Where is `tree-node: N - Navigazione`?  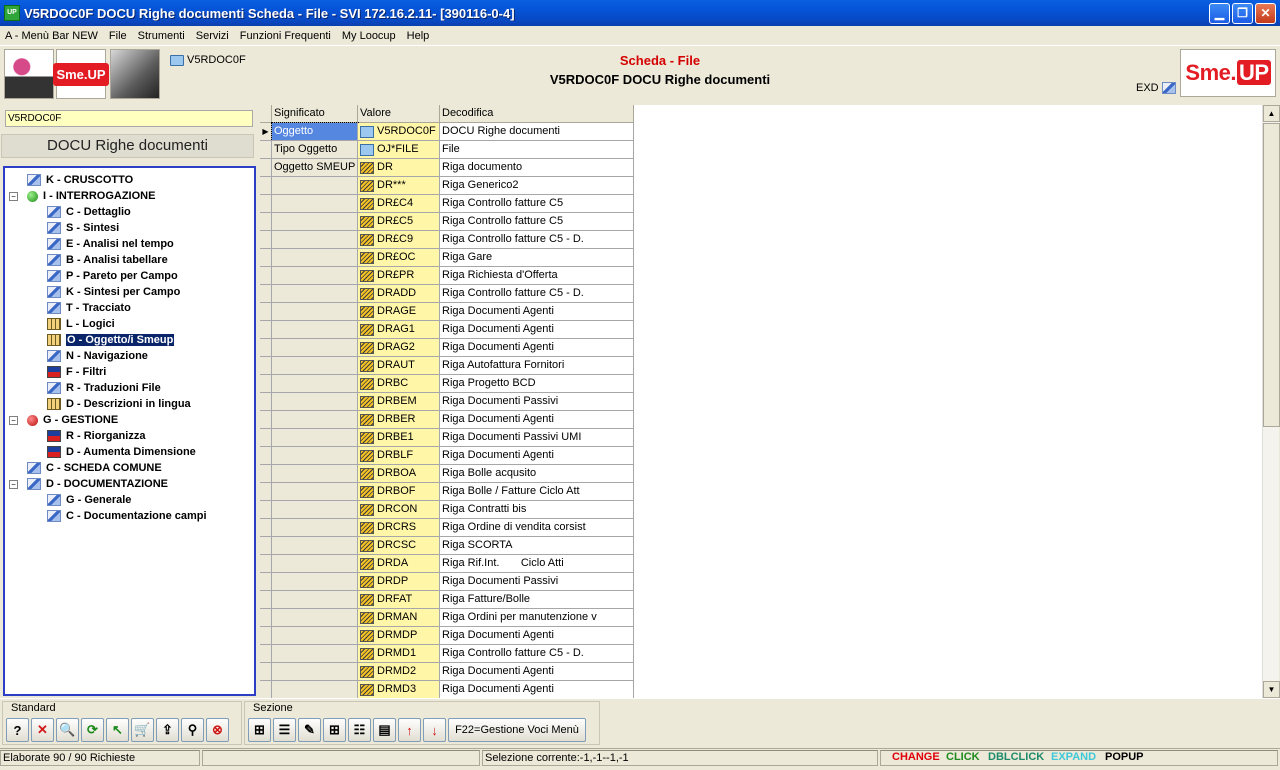 tree-node: N - Navigazione is located at coordinates (129, 356).